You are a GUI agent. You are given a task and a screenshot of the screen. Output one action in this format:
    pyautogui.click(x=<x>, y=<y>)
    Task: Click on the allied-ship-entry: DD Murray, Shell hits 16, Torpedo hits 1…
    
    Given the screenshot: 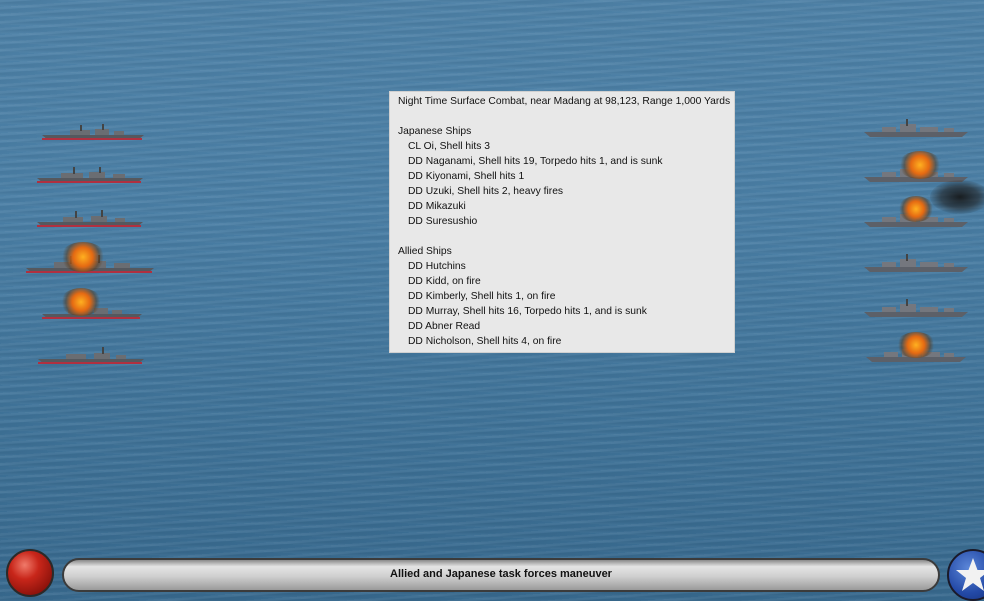 What is the action you would take?
    pyautogui.click(x=527, y=311)
    